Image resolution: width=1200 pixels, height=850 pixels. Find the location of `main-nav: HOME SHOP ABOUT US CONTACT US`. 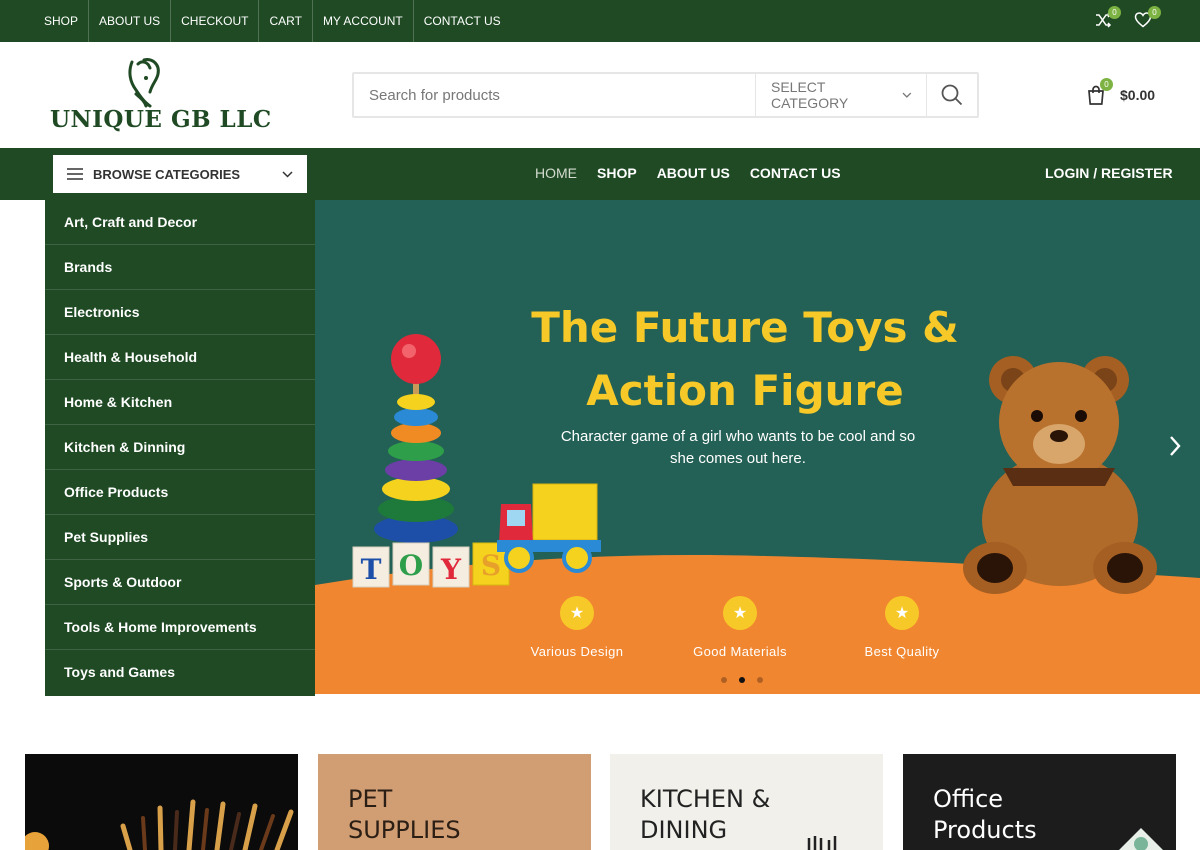

main-nav: HOME SHOP ABOUT US CONTACT US is located at coordinates (690, 174).